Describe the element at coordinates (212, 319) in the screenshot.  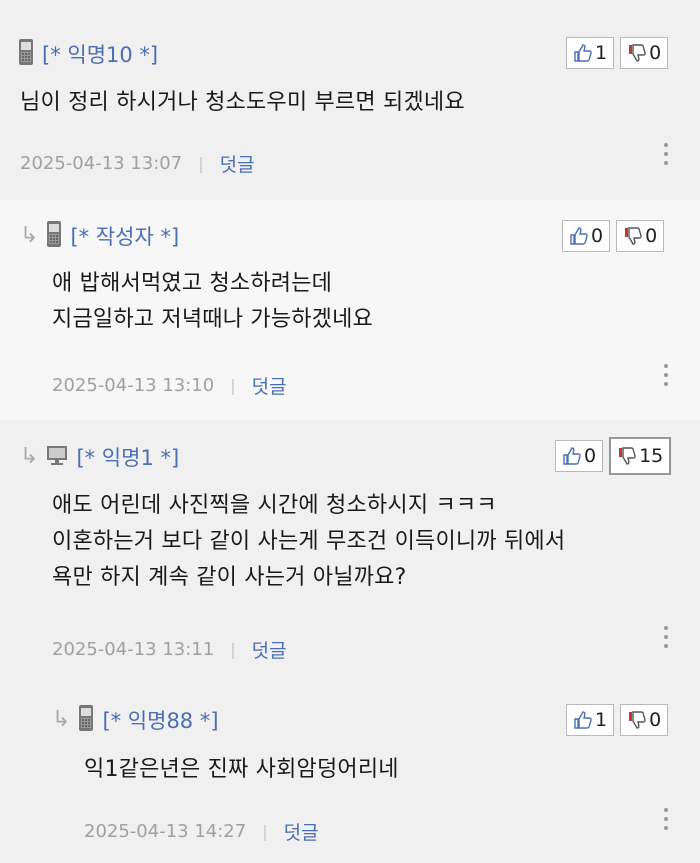
I see `comment-line: 지금일하고 저녁때나 가능하겠네요` at that location.